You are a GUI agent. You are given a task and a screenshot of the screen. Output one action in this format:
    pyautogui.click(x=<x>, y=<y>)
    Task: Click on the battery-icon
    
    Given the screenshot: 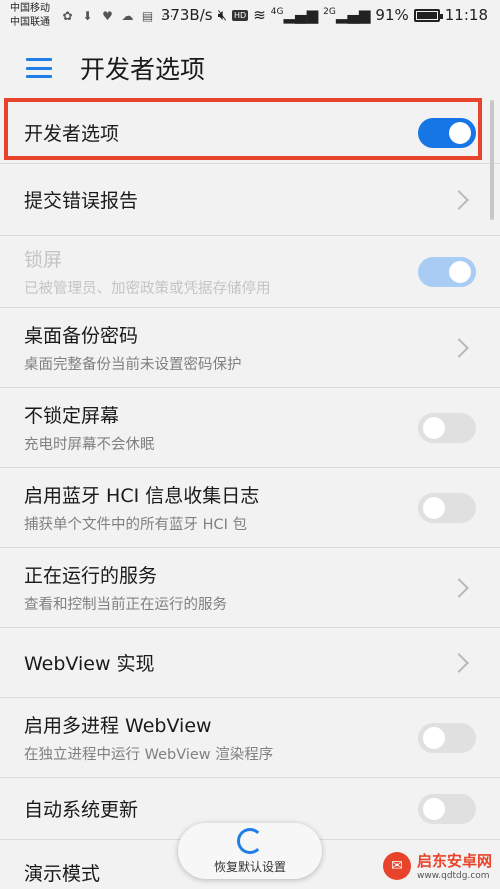 What is the action you would take?
    pyautogui.click(x=428, y=15)
    